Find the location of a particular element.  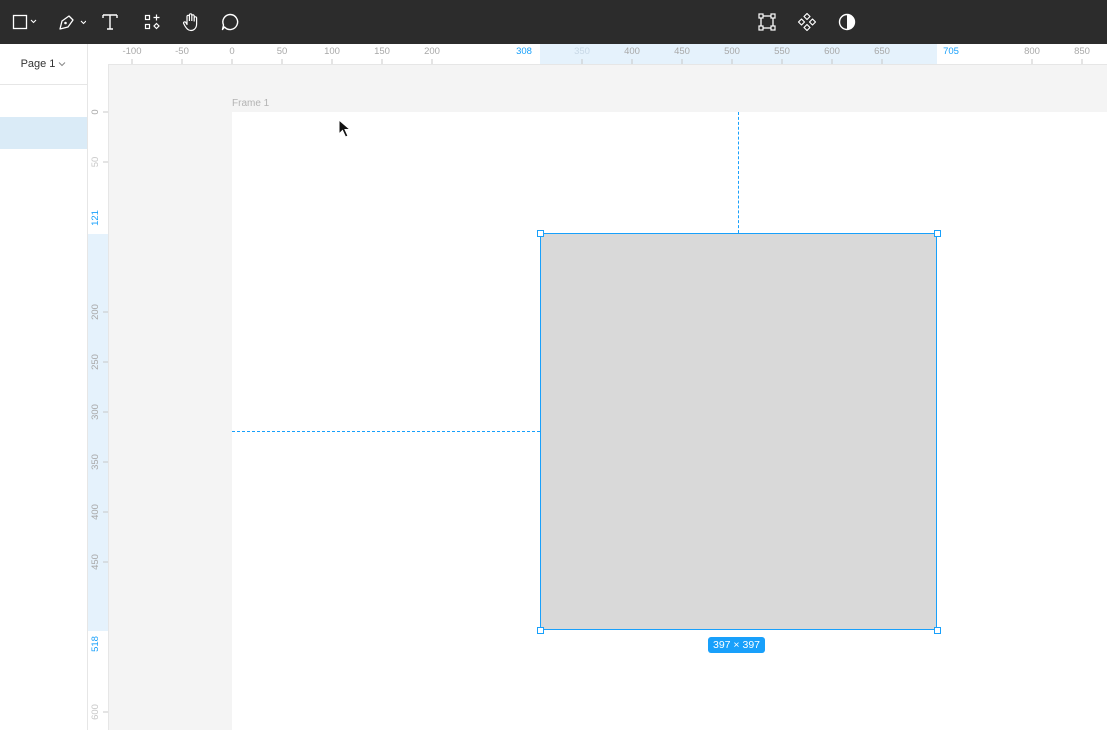

contrast-icon is located at coordinates (847, 22).